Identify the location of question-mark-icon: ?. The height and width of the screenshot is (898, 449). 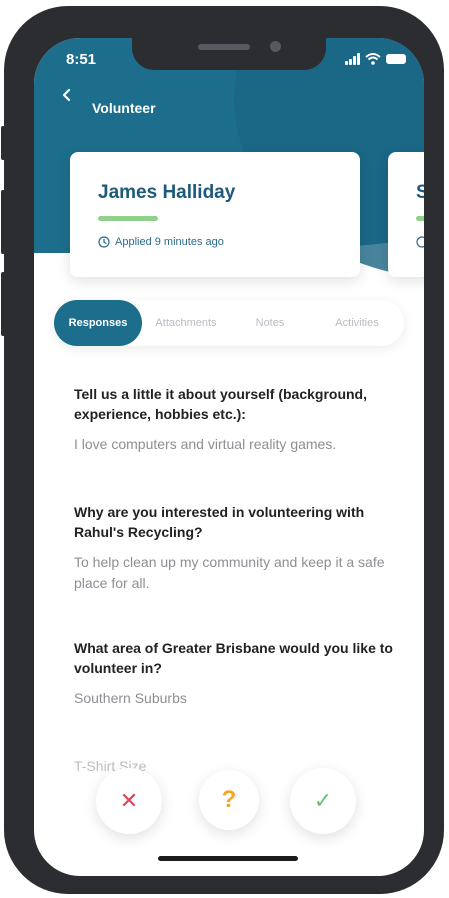
(229, 799).